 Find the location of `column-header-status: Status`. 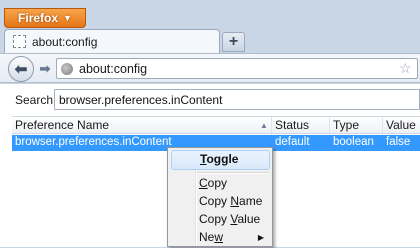

column-header-status: Status is located at coordinates (301, 126).